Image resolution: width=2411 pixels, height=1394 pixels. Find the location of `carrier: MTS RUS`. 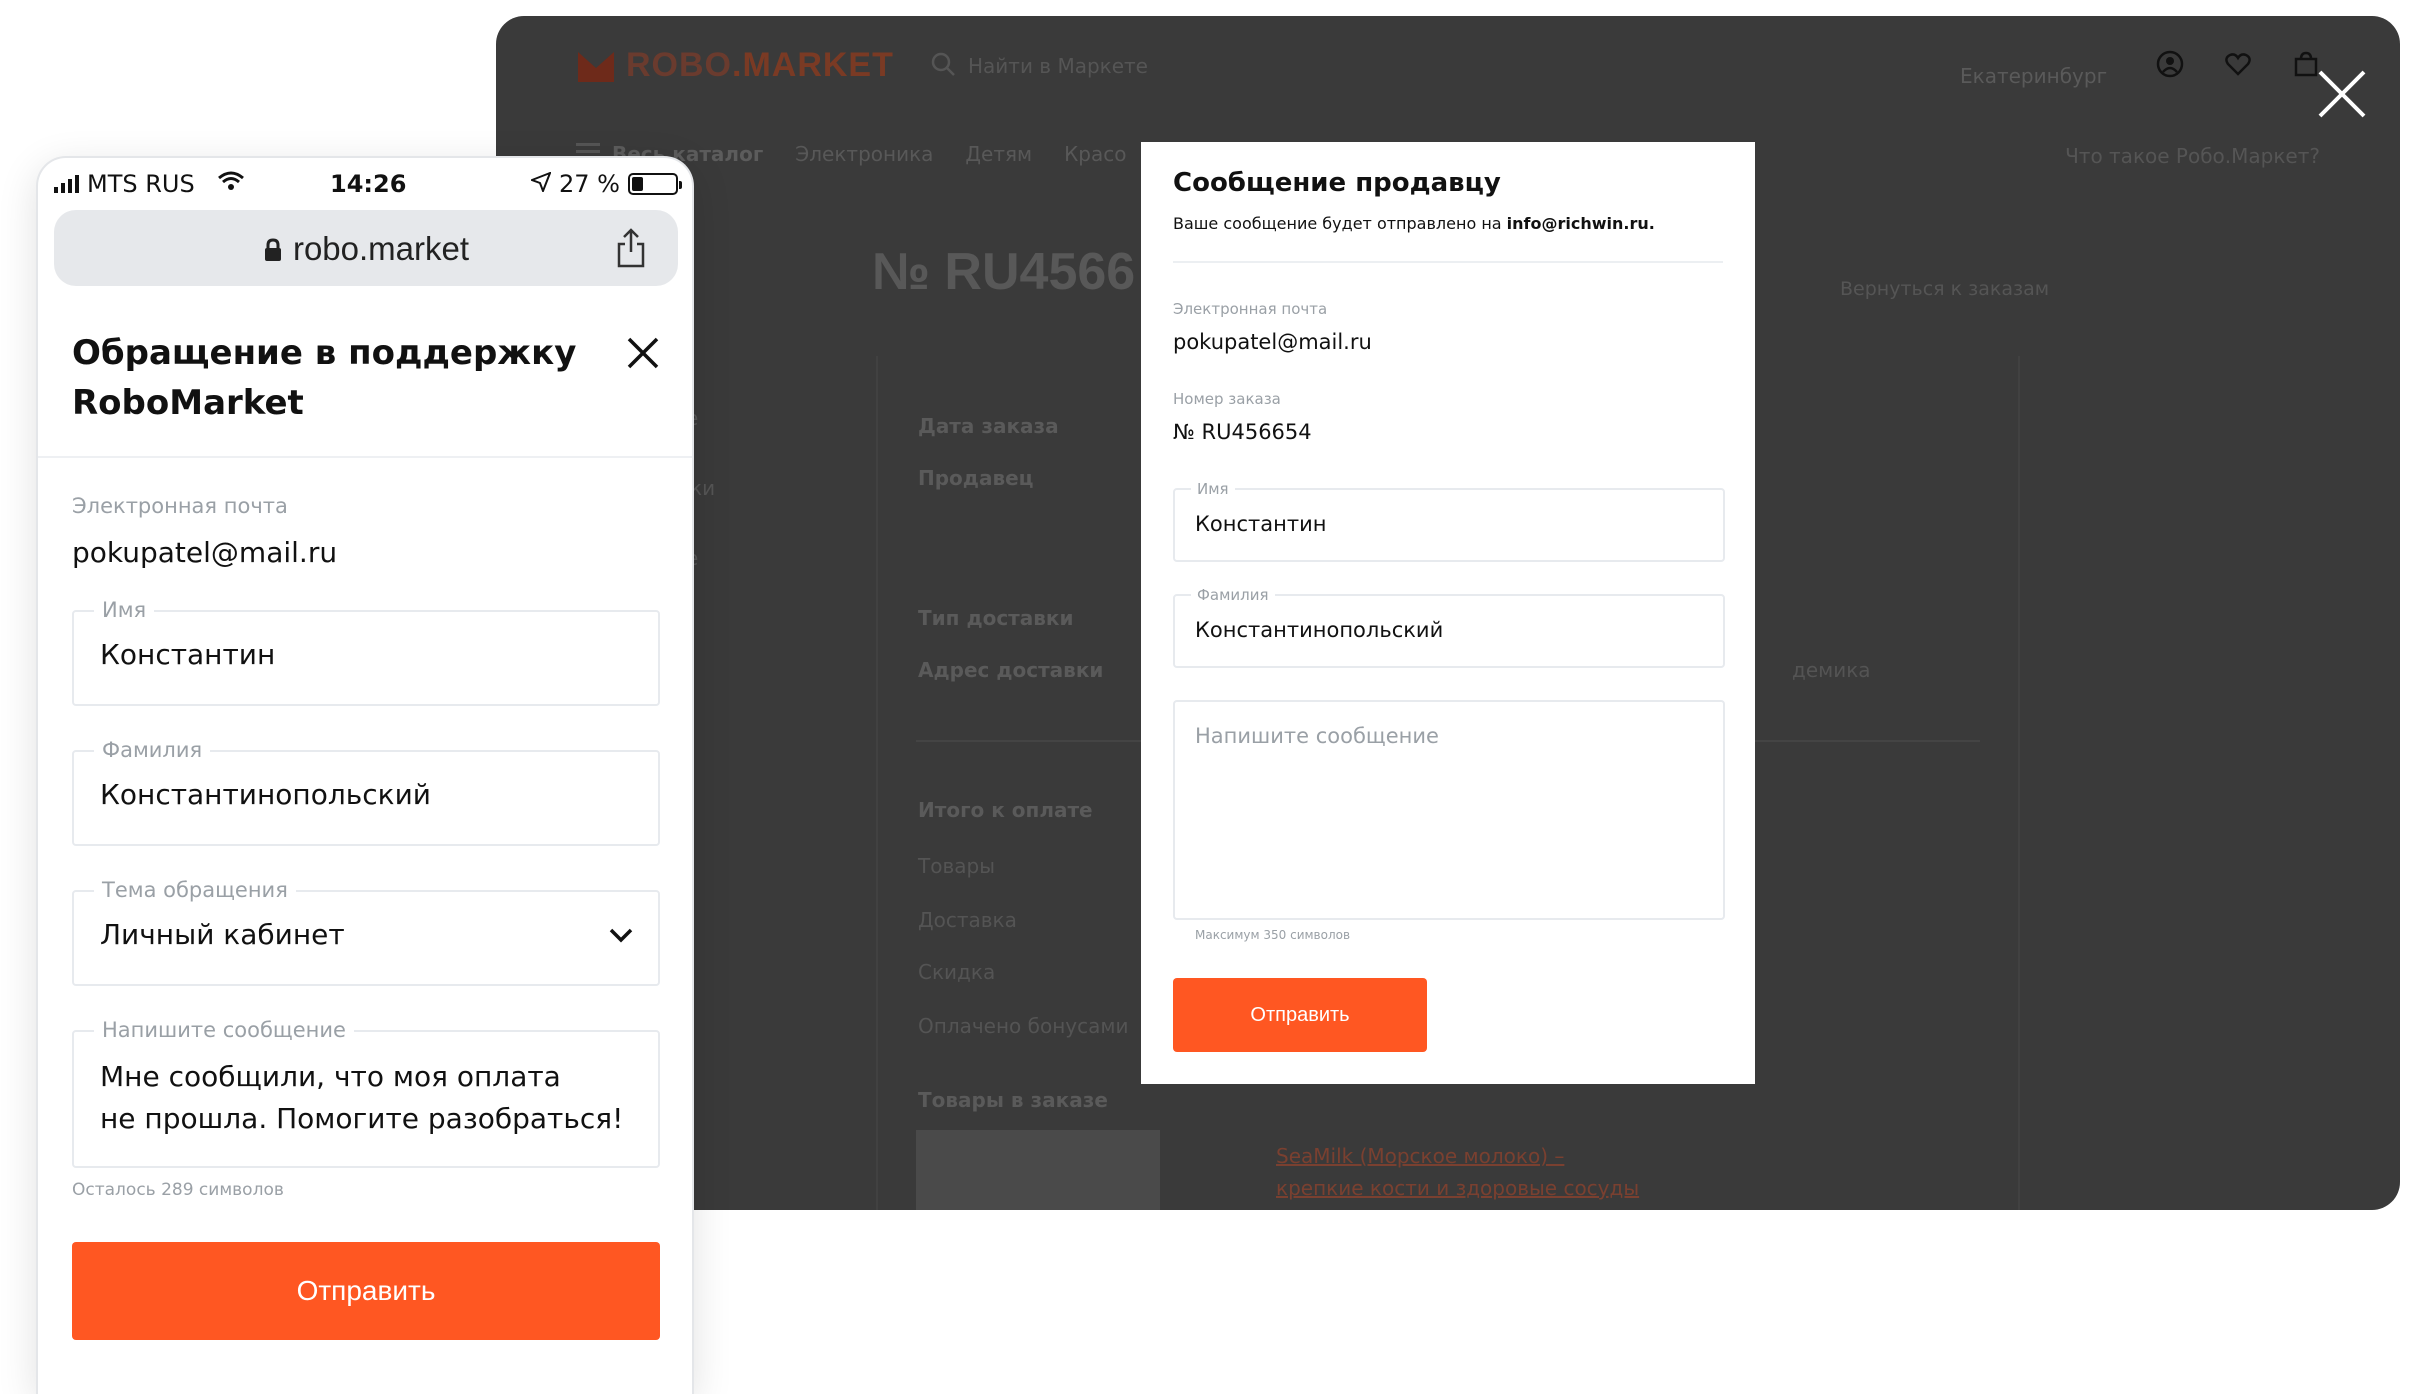

carrier: MTS RUS is located at coordinates (141, 184).